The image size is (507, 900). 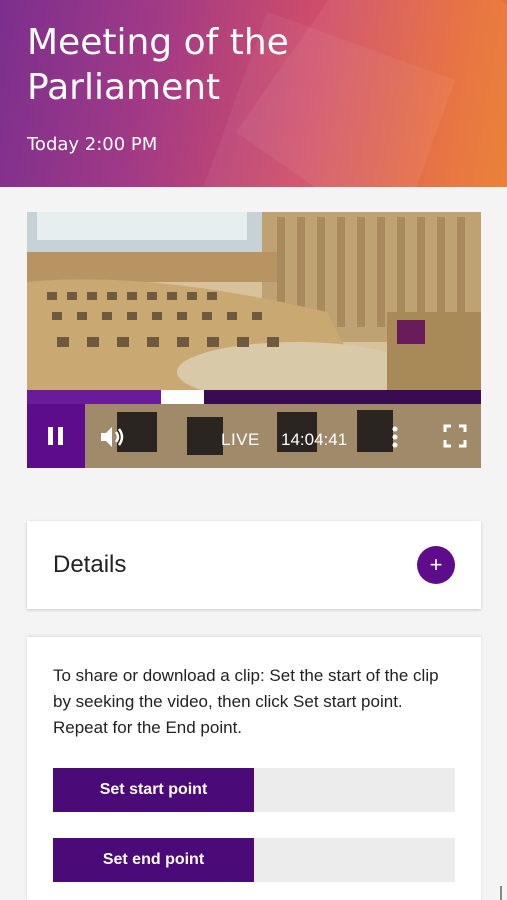 What do you see at coordinates (92, 144) in the screenshot?
I see `event-datetime: Today 2:00 PM` at bounding box center [92, 144].